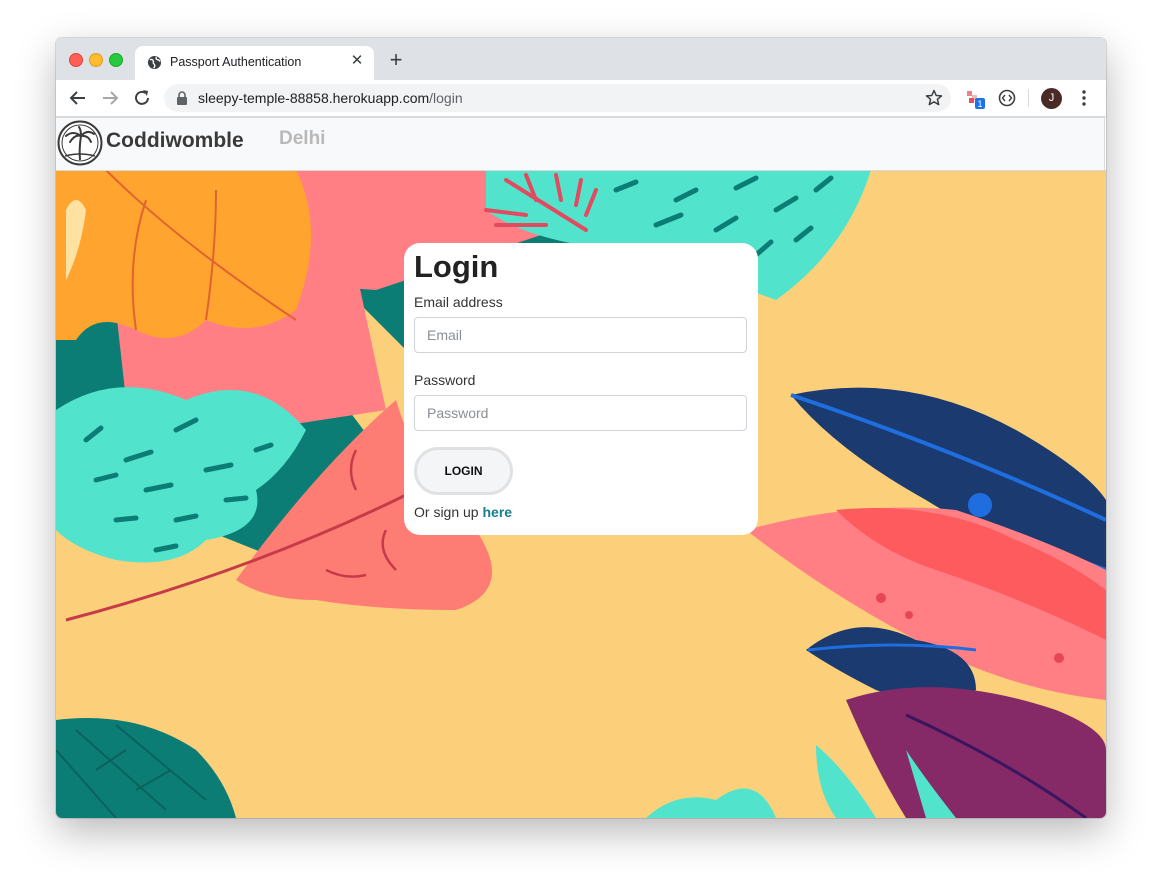 The image size is (1162, 893). What do you see at coordinates (581, 59) in the screenshot?
I see `tab-strip: Passport Authentication ✕ +` at bounding box center [581, 59].